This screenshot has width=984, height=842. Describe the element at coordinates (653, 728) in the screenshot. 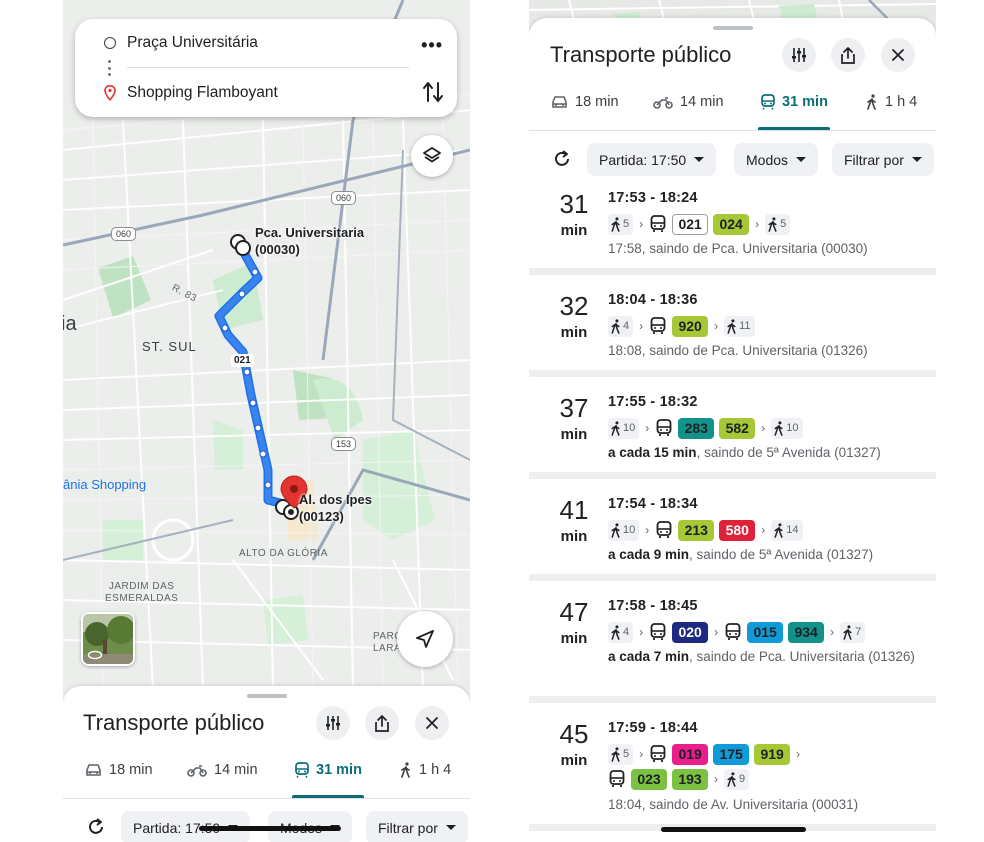

I see `trip-time-range: 17:59 - 18:44` at that location.